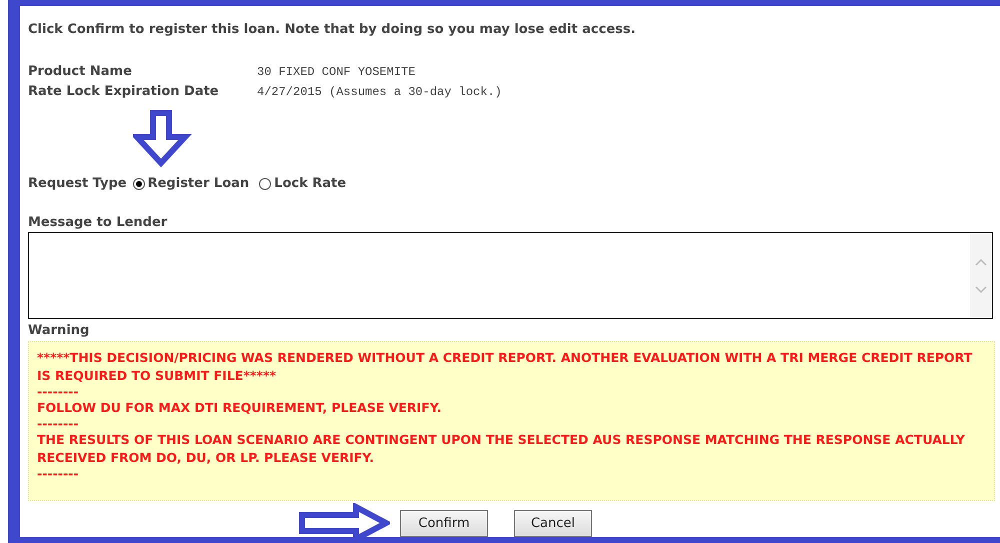 The height and width of the screenshot is (543, 1000). What do you see at coordinates (98, 222) in the screenshot?
I see `field-label: Message to Lender` at bounding box center [98, 222].